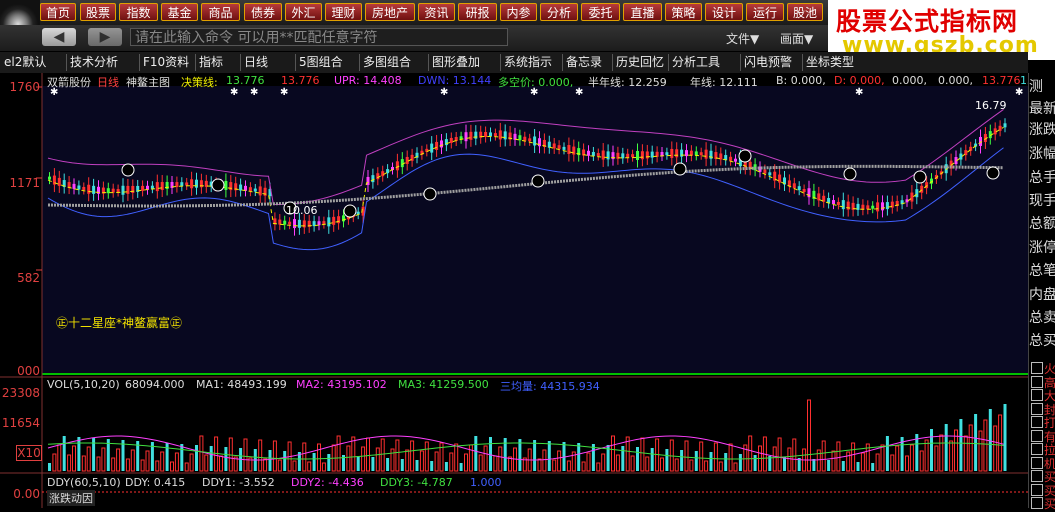 The image size is (1055, 512). I want to click on toolbar-item-12: 闪电预警, so click(768, 62).